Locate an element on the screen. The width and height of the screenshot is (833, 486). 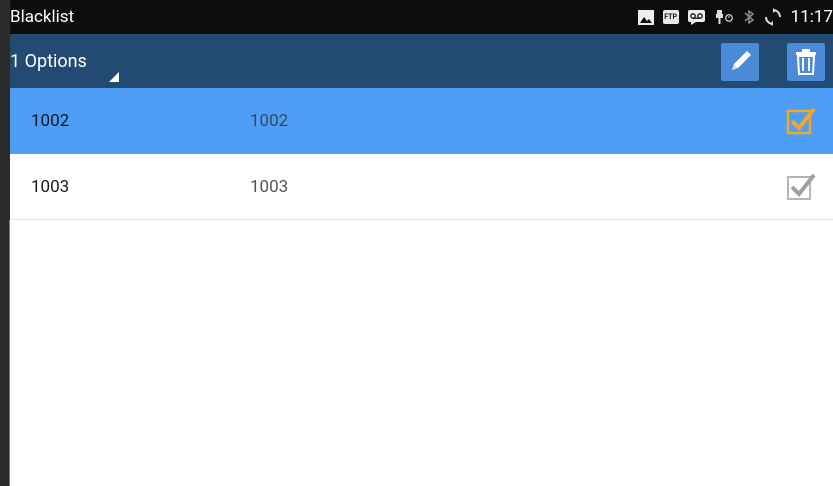
status-icons: FTP 11:17 is located at coordinates (735, 17).